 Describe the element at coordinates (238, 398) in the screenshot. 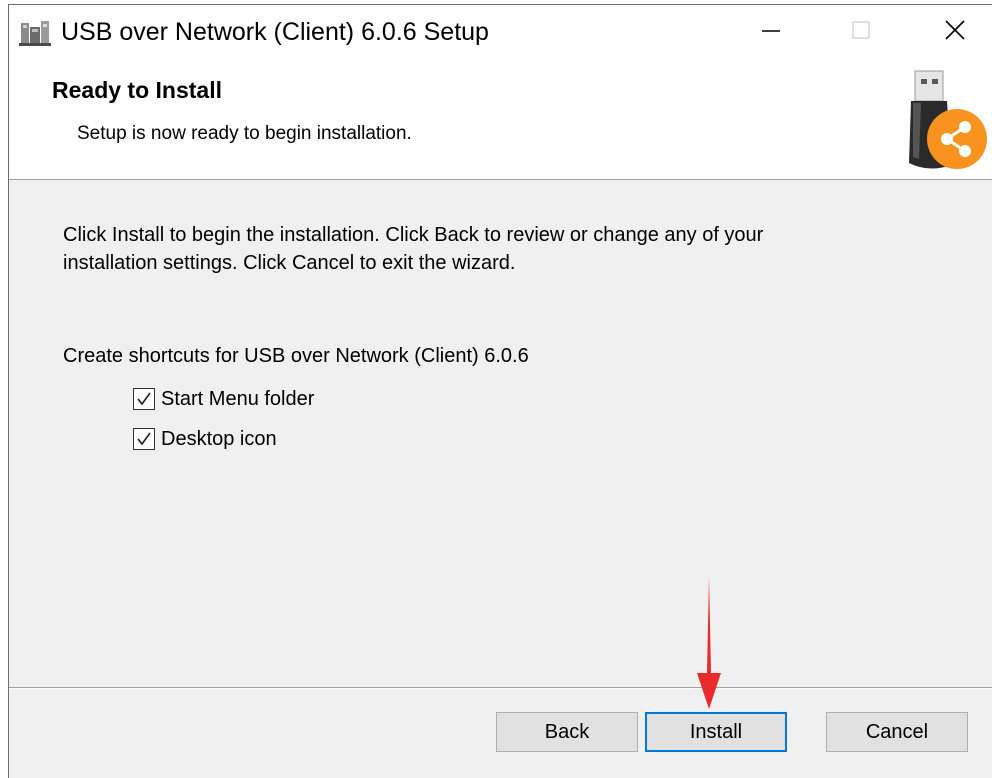

I see `start-menu-folder-label: Start Menu folder` at that location.